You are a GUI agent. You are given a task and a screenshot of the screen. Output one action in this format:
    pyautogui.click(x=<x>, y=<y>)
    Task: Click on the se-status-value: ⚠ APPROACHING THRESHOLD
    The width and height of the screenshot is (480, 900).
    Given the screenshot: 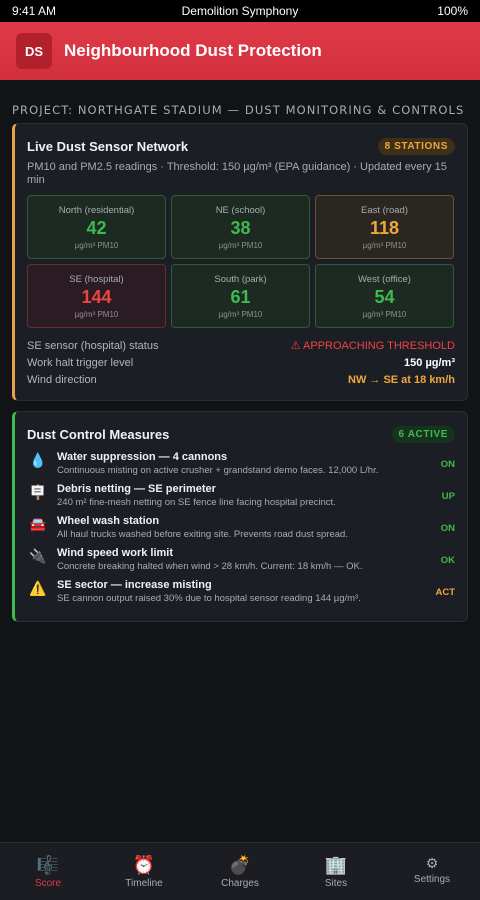 What is the action you would take?
    pyautogui.click(x=372, y=346)
    